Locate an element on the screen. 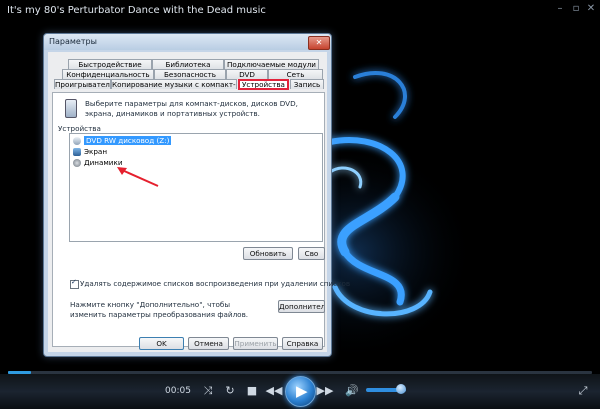 The width and height of the screenshot is (600, 409). dialog-close-button: ✕ is located at coordinates (319, 43).